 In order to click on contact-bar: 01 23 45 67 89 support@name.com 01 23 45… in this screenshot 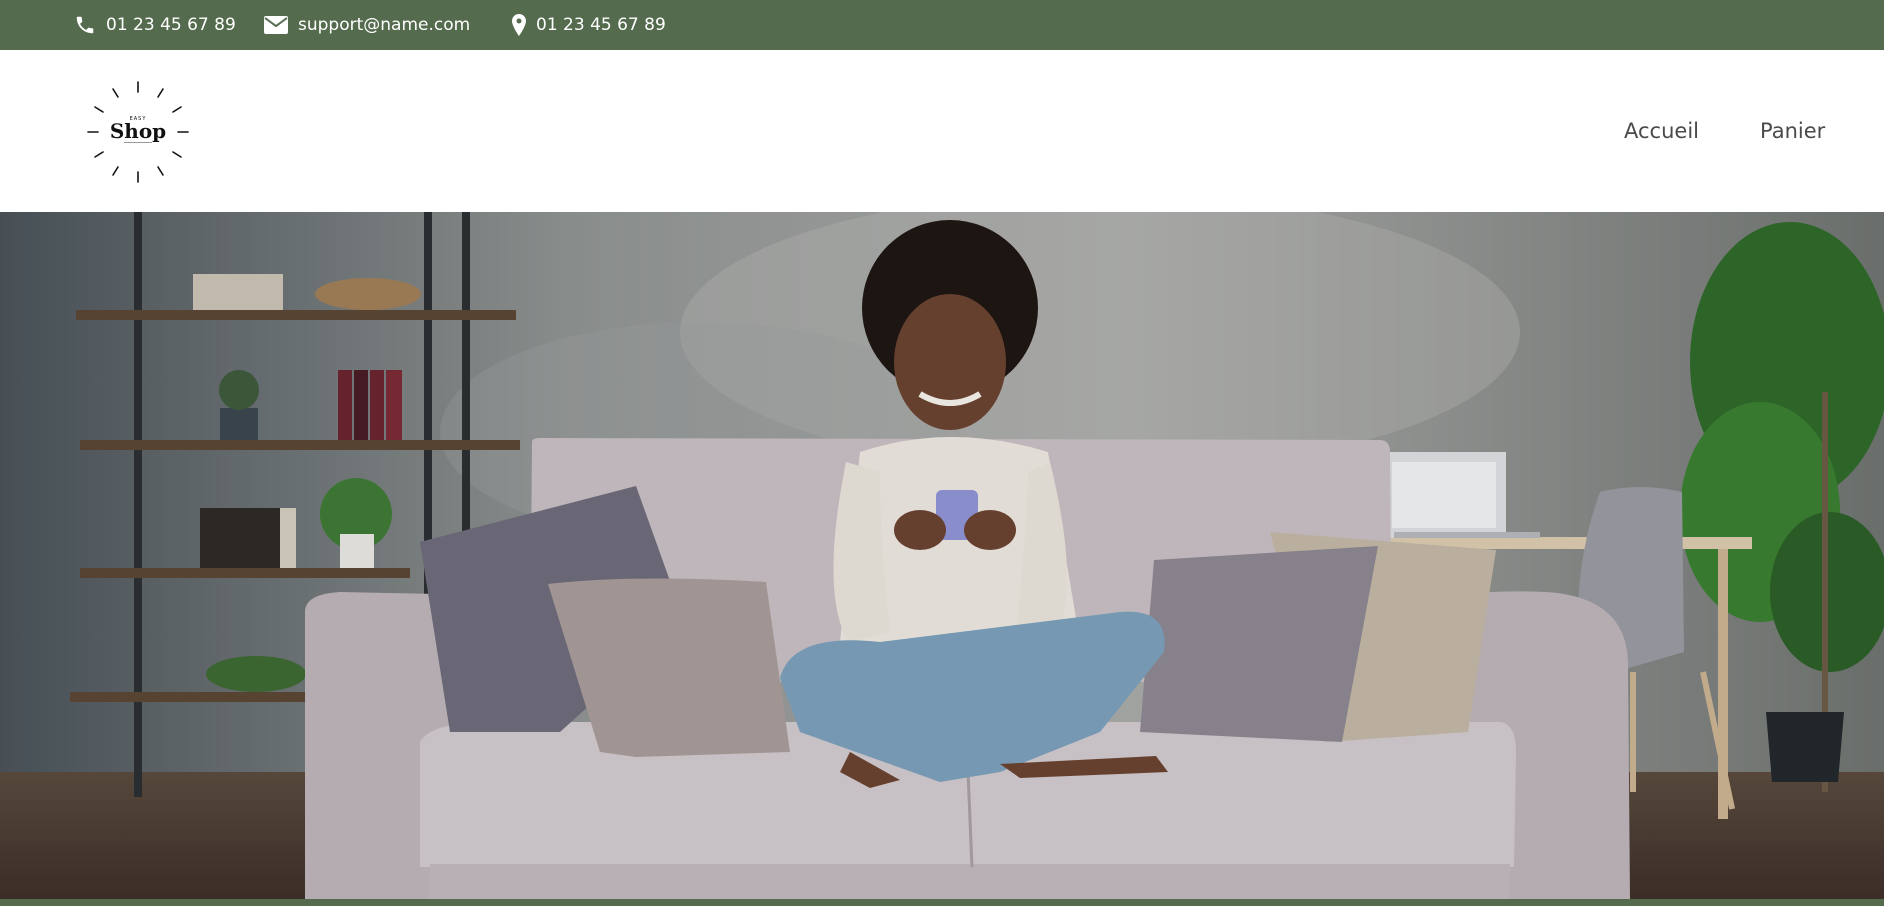, I will do `click(942, 25)`.